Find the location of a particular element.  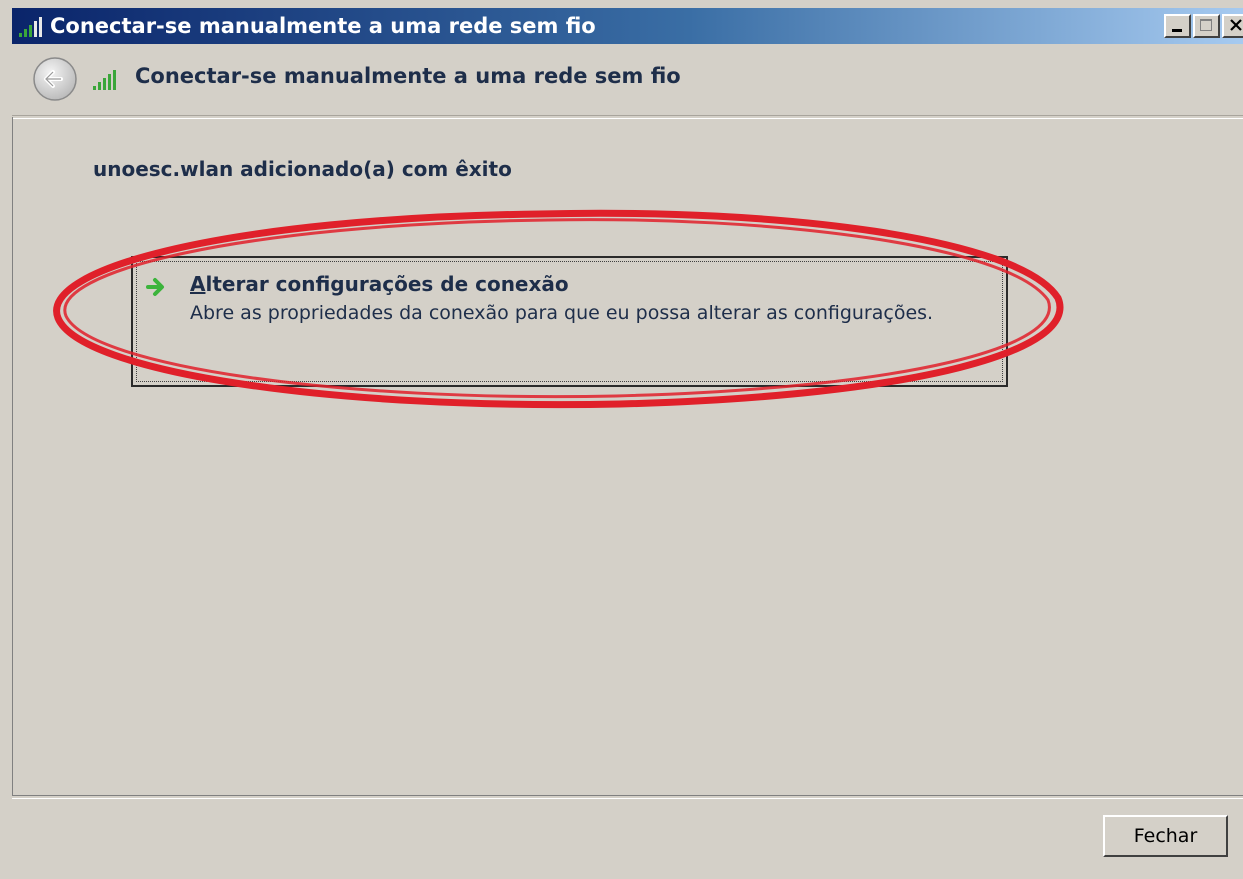

minimize-button is located at coordinates (1177, 26).